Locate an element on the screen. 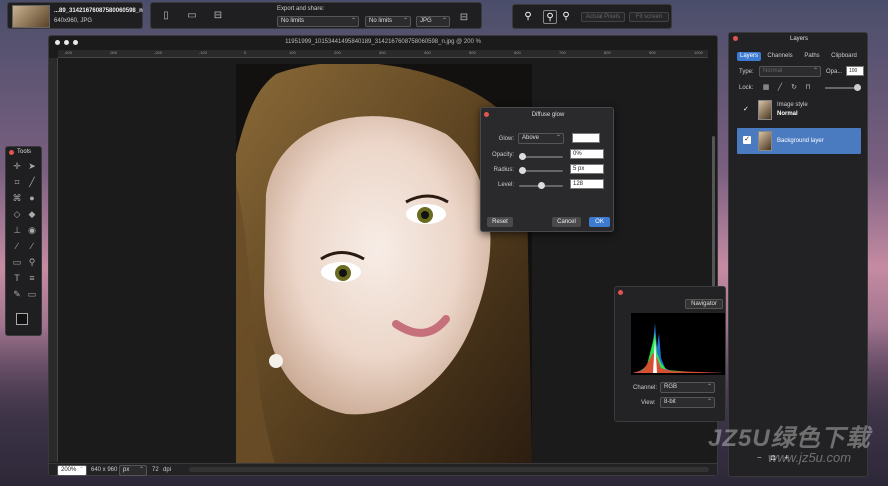 This screenshot has height=486, width=888. view-bar: ⚲ ⚲ ⚲ Actual Pixels Fit screen is located at coordinates (592, 16).